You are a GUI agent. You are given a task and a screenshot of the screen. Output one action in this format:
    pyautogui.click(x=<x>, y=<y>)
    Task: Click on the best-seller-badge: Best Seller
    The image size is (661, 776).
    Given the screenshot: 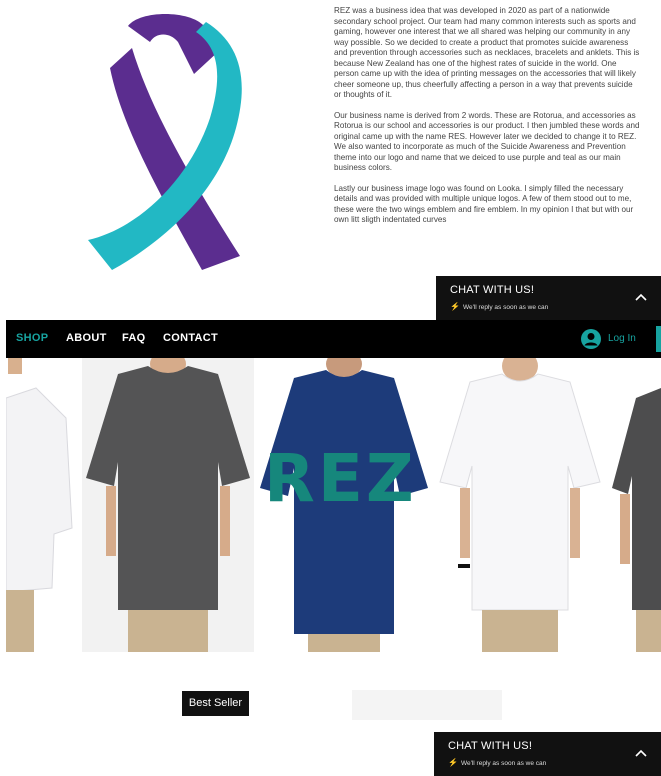 What is the action you would take?
    pyautogui.click(x=215, y=703)
    